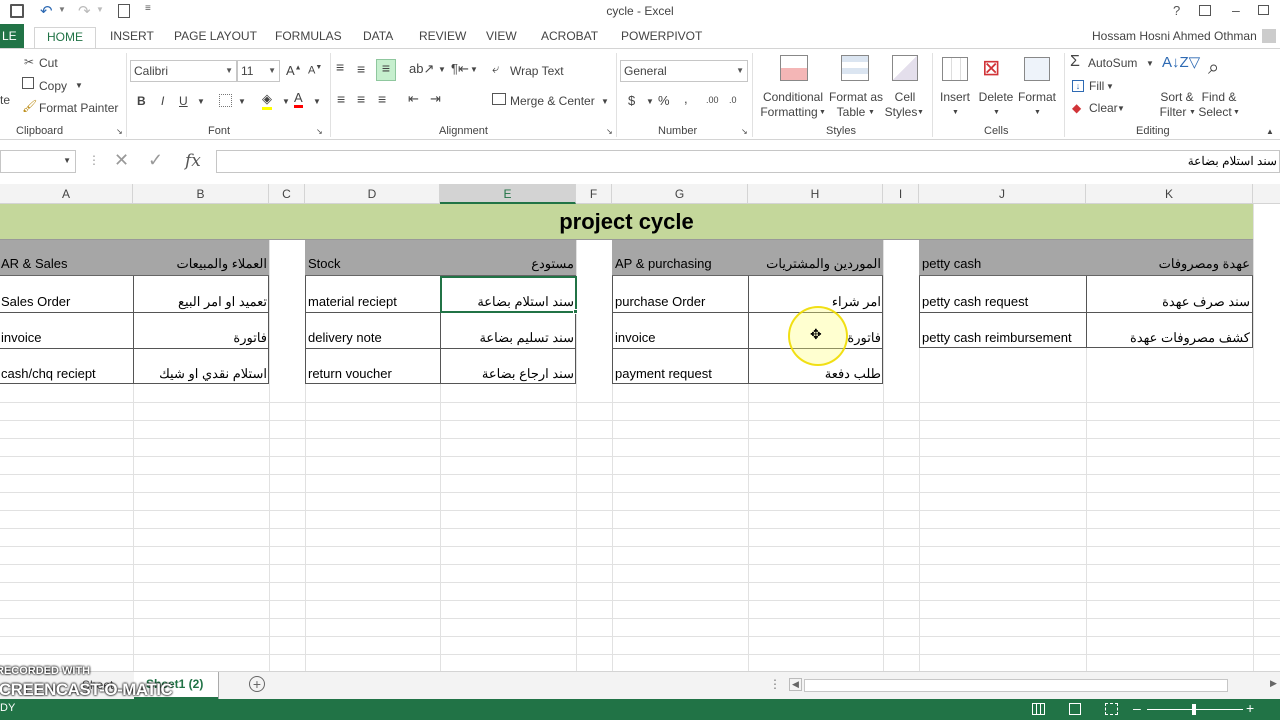 The height and width of the screenshot is (720, 1280). Describe the element at coordinates (775, 684) in the screenshot. I see `tab-split-icon: ⋮` at that location.